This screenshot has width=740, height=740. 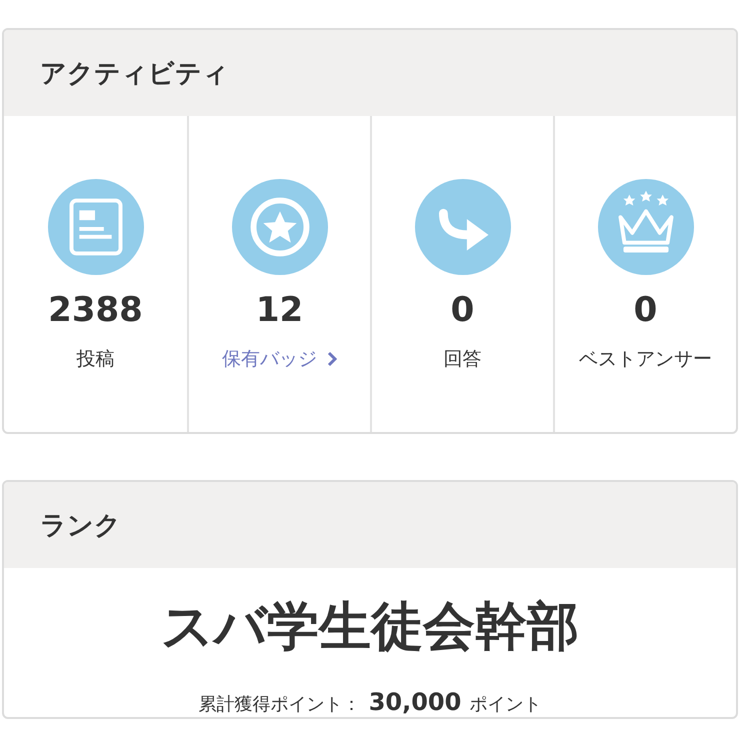 What do you see at coordinates (280, 310) in the screenshot?
I see `stat-value: 12` at bounding box center [280, 310].